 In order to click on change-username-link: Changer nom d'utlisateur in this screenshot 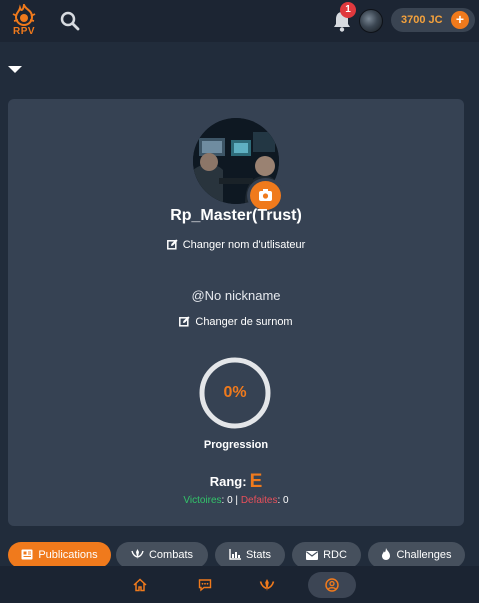, I will do `click(236, 245)`.